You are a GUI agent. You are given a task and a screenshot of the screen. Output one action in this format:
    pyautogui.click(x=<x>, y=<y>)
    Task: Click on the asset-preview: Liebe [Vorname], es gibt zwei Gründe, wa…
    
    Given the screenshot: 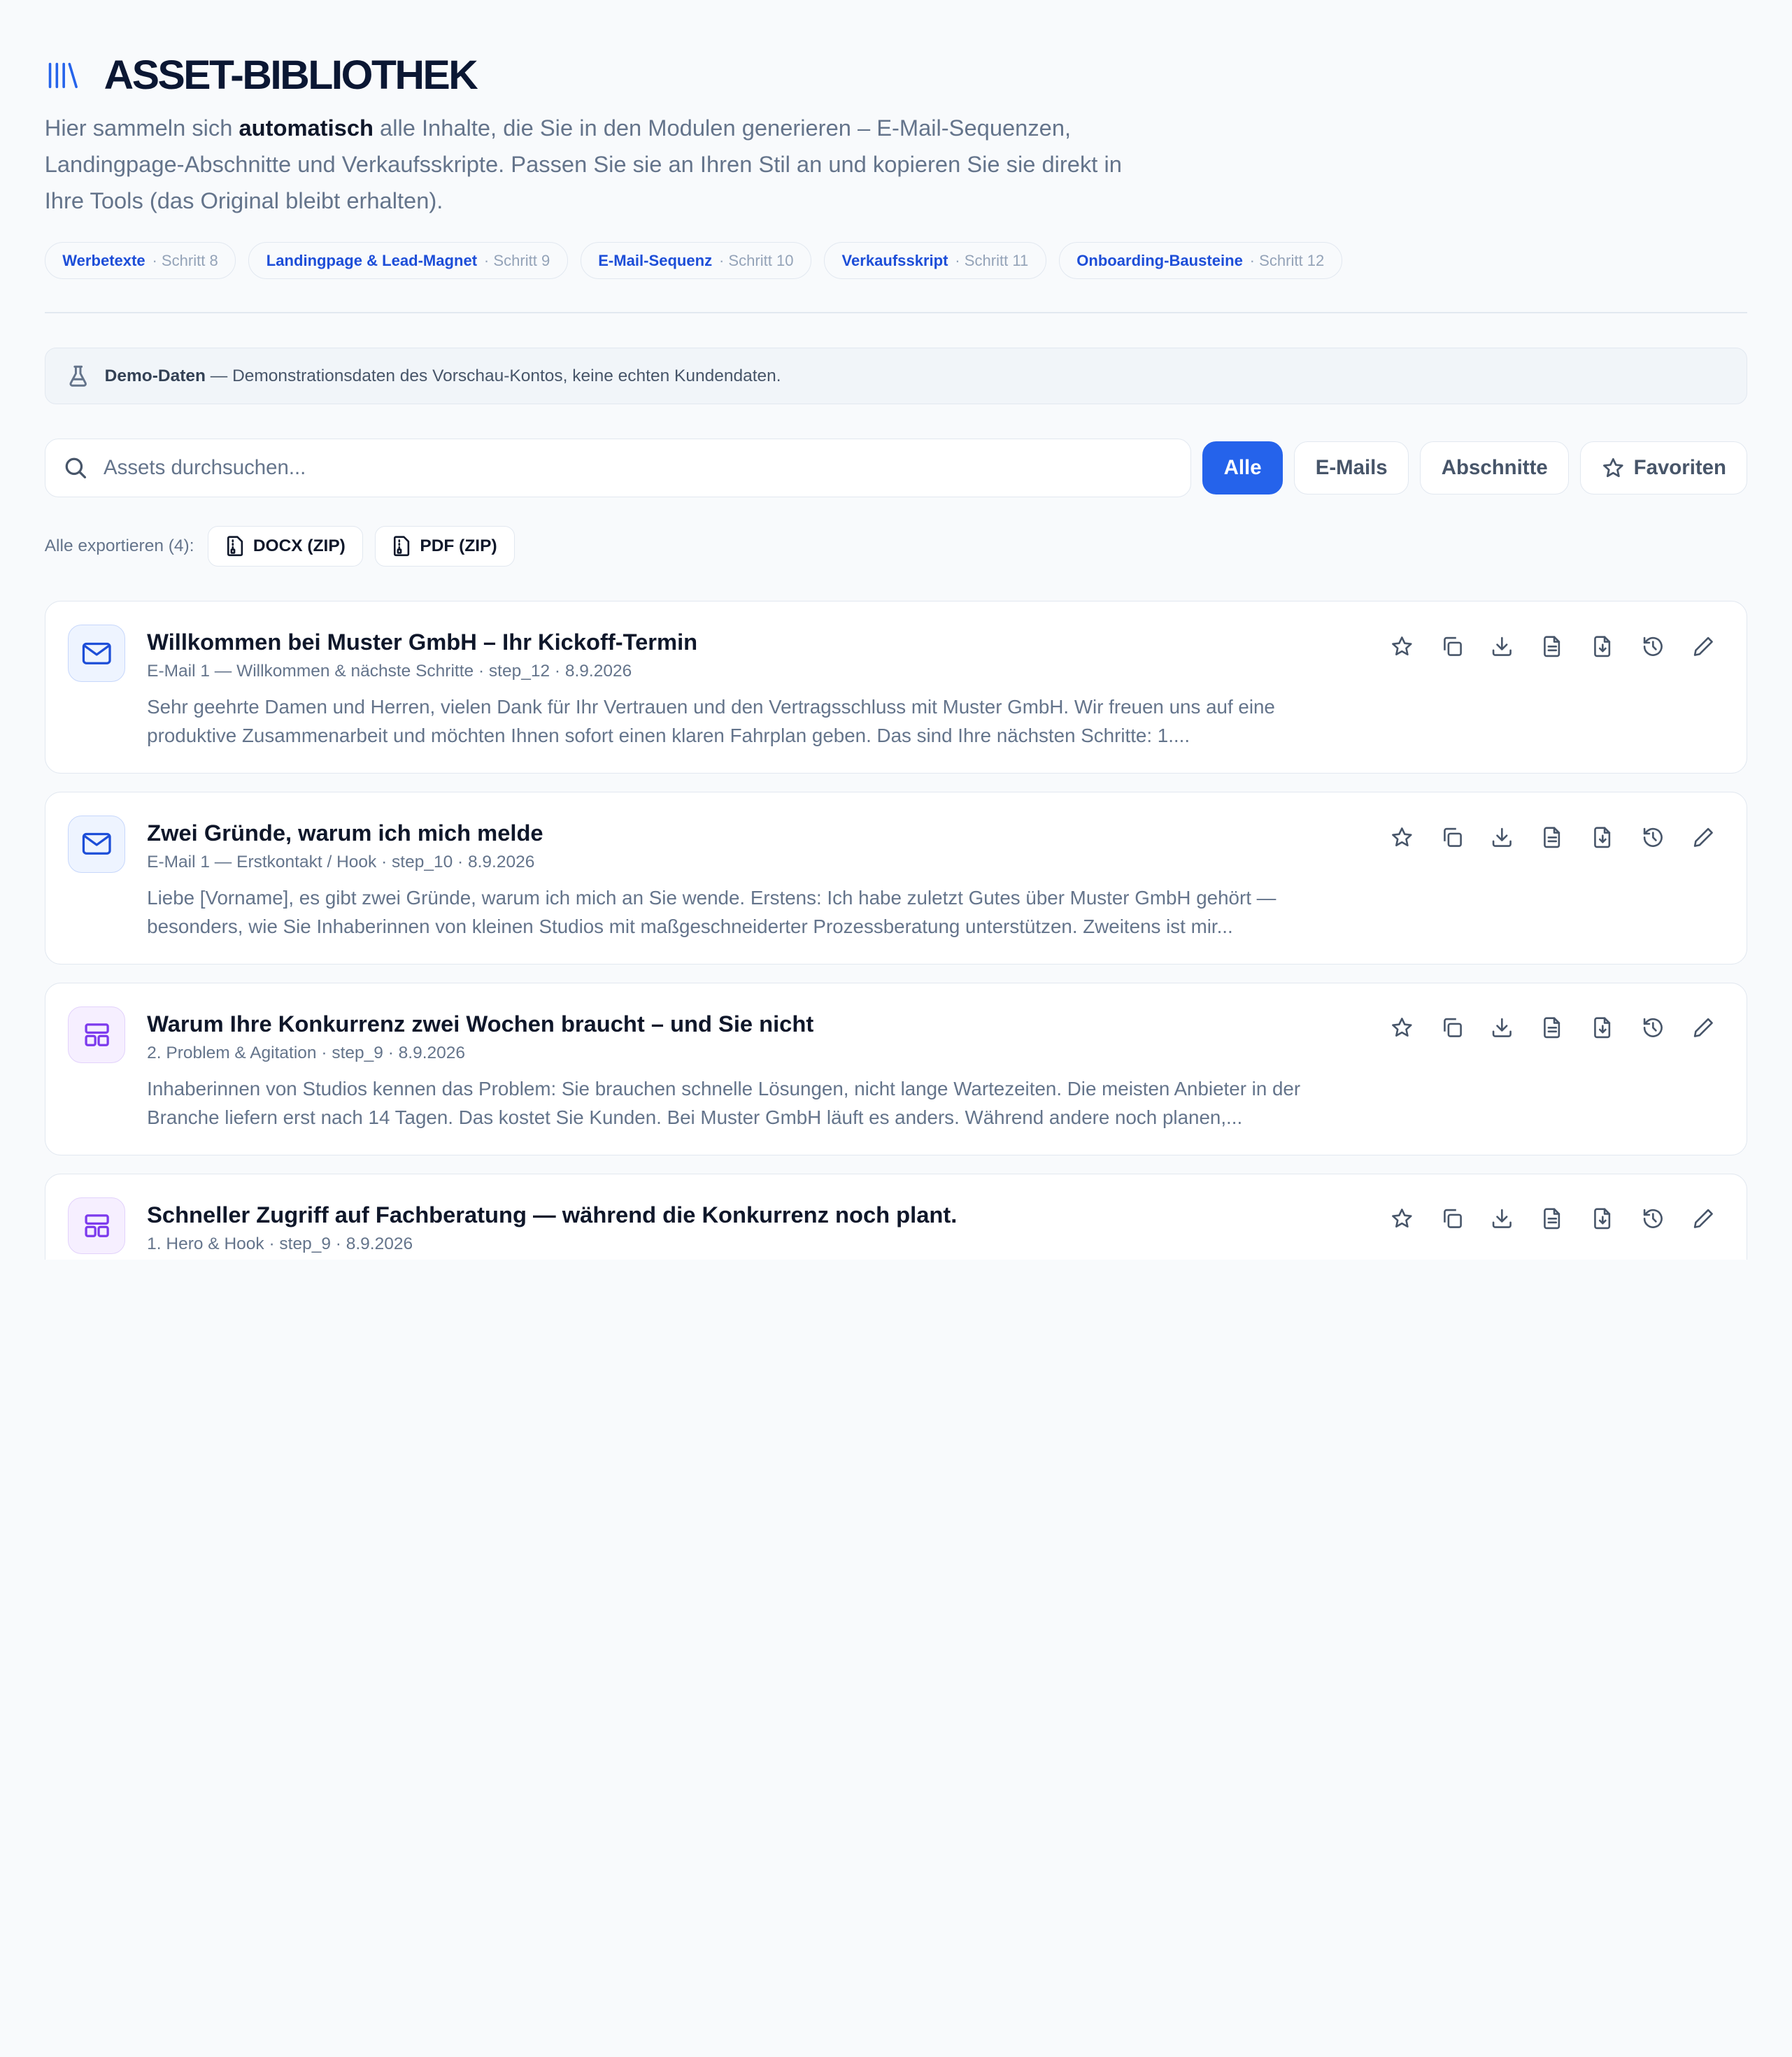 What is the action you would take?
    pyautogui.click(x=712, y=911)
    